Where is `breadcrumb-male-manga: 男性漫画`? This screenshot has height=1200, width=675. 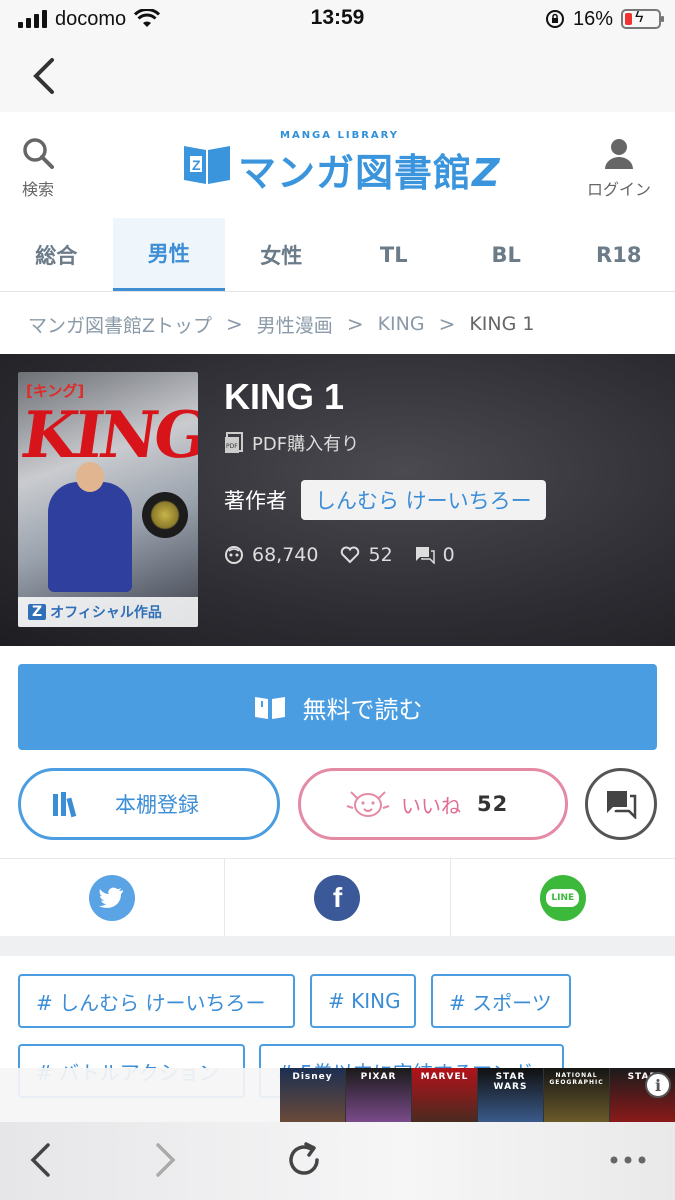
breadcrumb-male-manga: 男性漫画 is located at coordinates (295, 324).